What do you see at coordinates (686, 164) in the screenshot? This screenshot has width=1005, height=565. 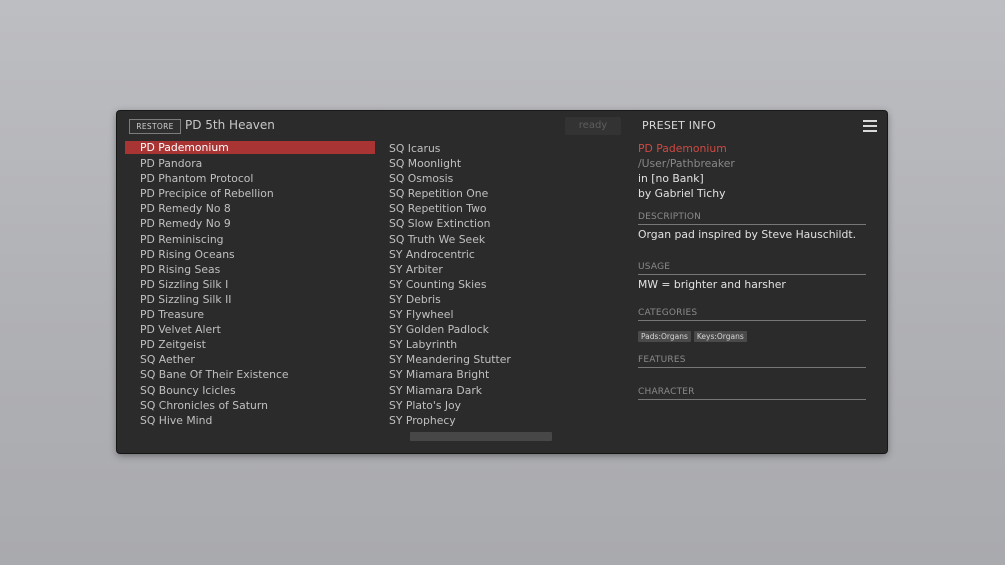 I see `info-preset-path: /User/Pathbreaker` at bounding box center [686, 164].